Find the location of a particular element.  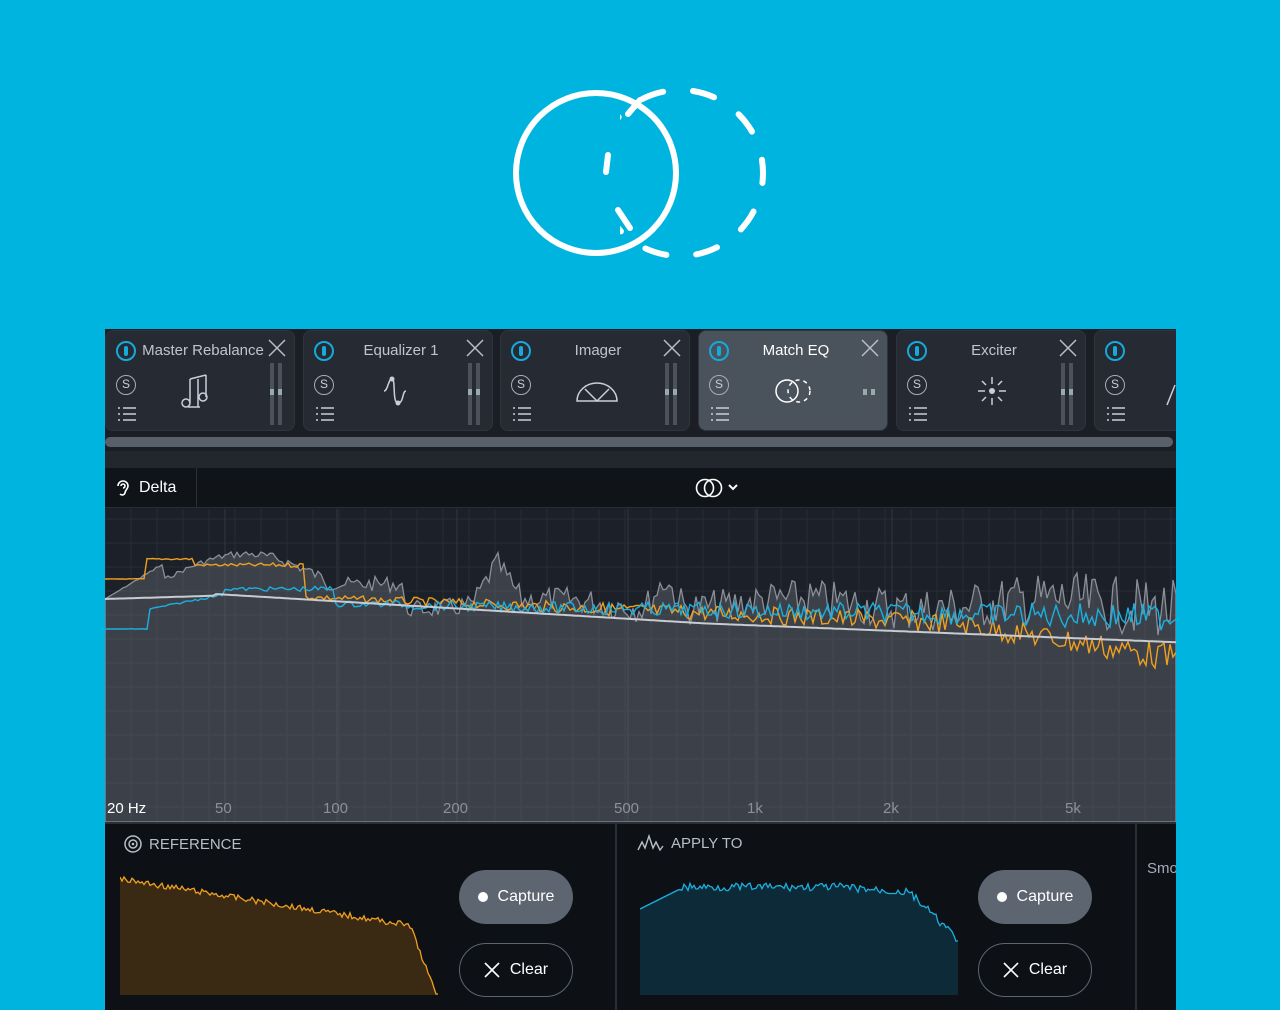

apply-to-section: APPLY TO Capture Clear is located at coordinates (878, 917).